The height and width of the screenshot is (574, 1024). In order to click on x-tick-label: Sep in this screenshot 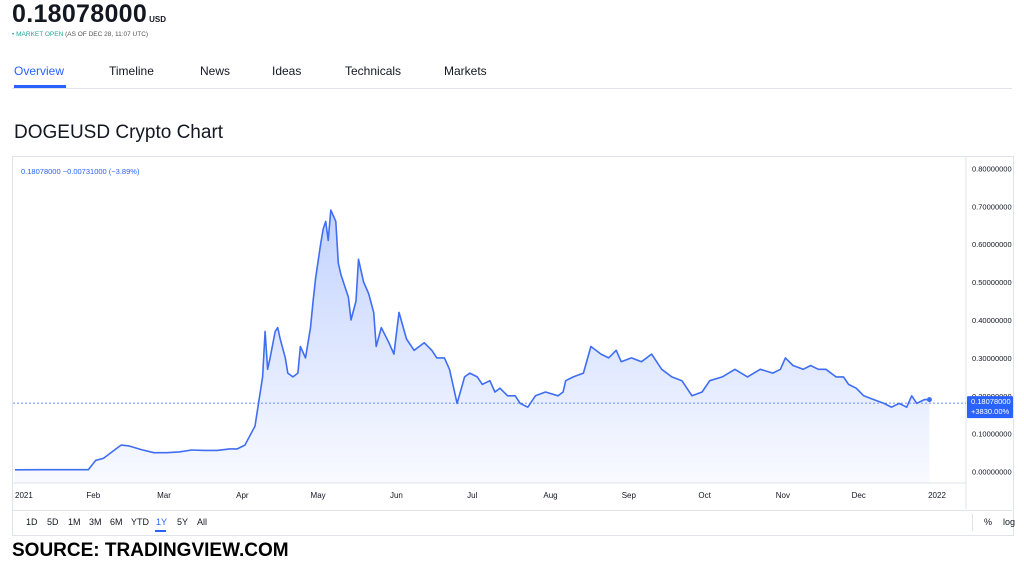, I will do `click(629, 495)`.